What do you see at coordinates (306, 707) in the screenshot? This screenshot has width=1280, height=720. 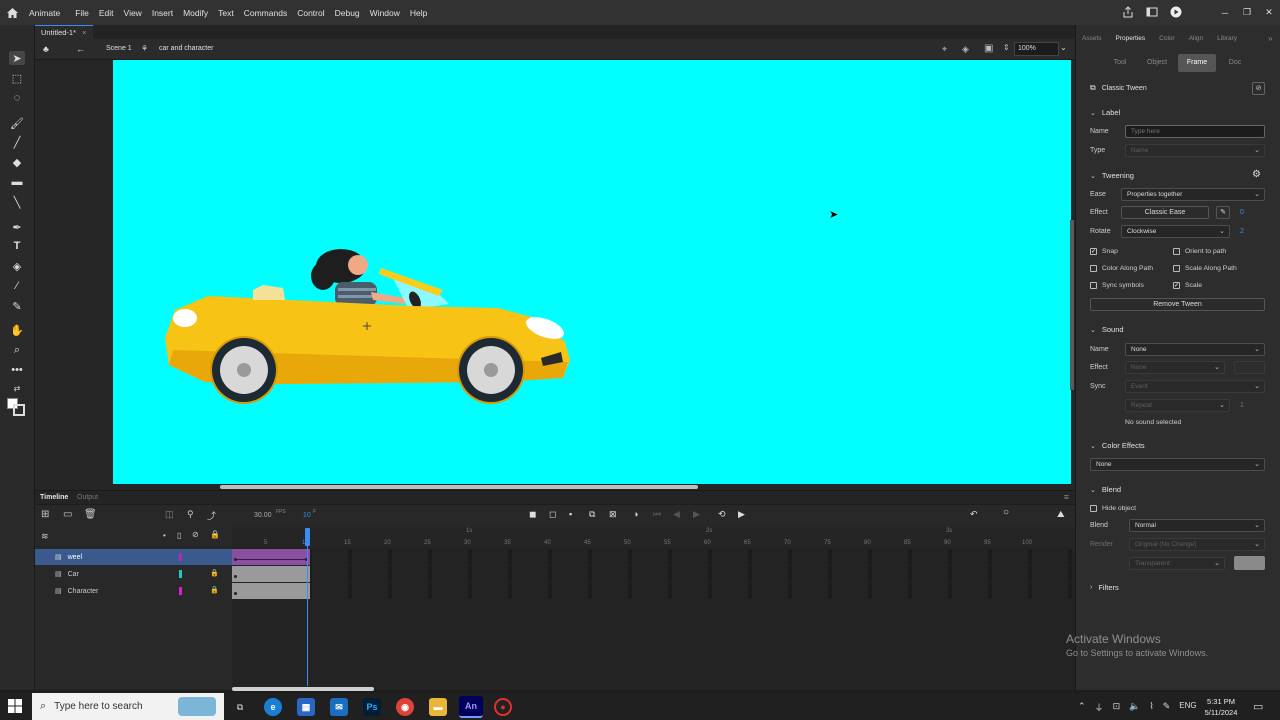 I see `store-icon: ▦` at bounding box center [306, 707].